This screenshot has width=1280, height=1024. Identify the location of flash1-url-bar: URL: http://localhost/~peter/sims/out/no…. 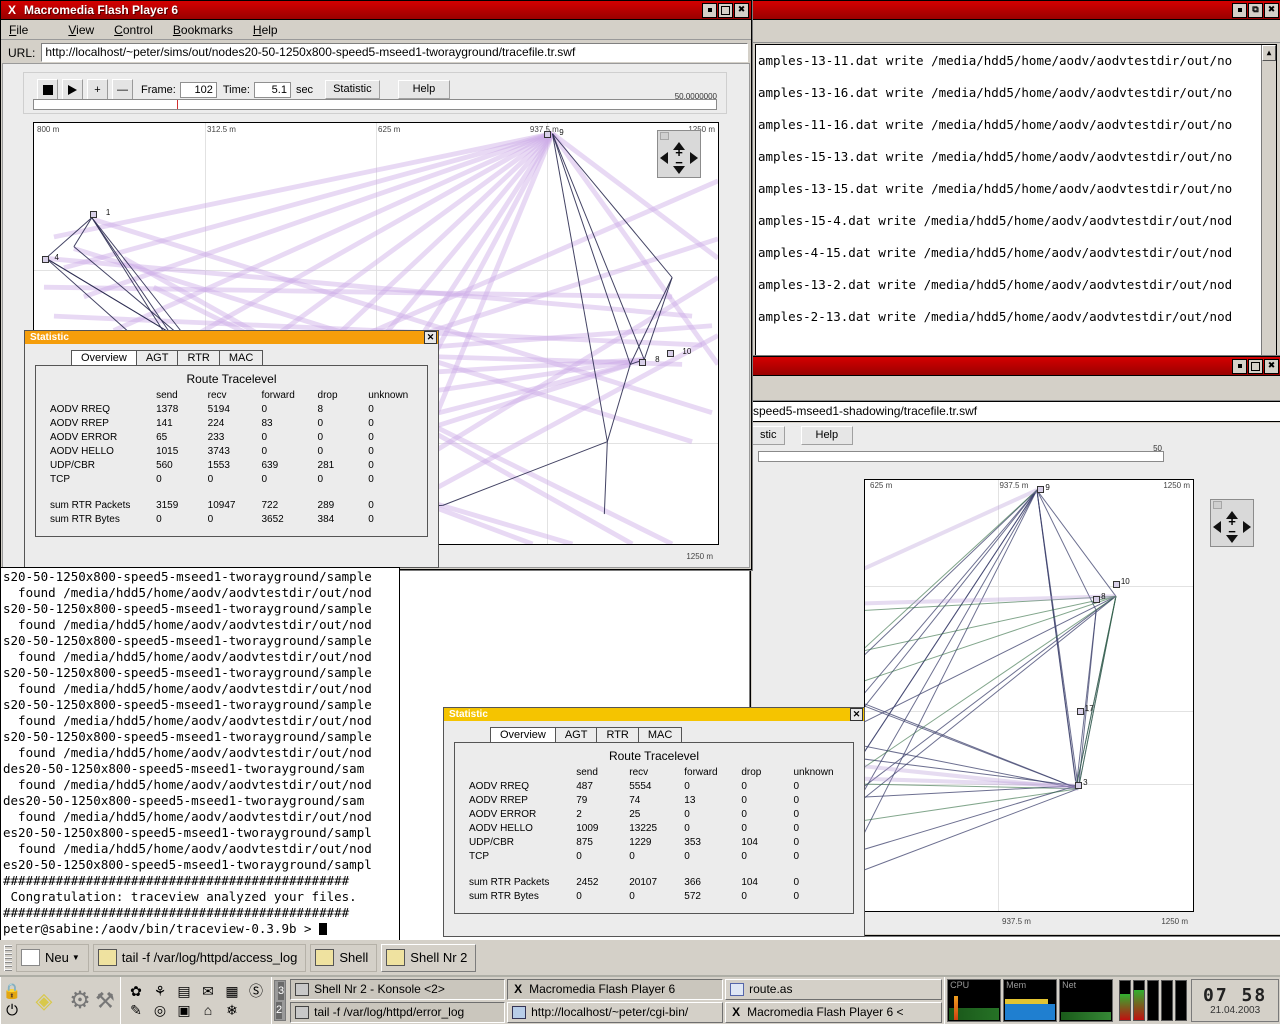
(376, 52).